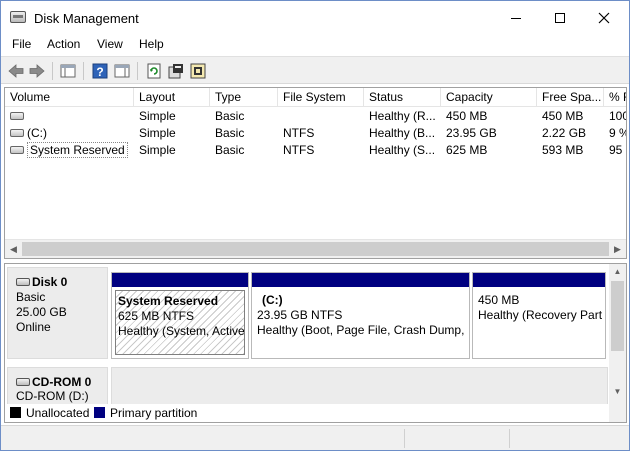  I want to click on back-arrow-icon, so click(16, 71).